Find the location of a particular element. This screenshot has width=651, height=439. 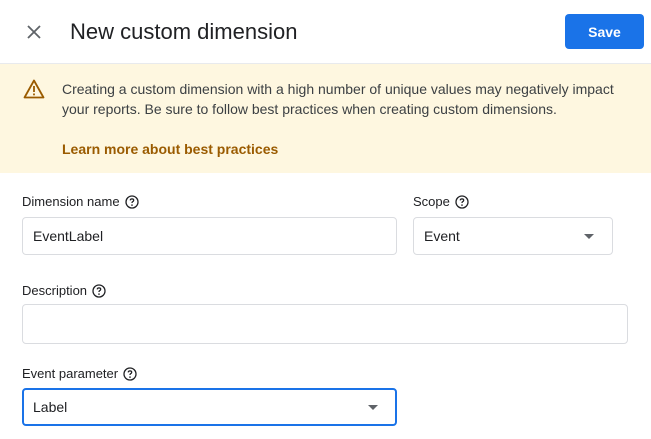

description-label-text: Description is located at coordinates (55, 290).